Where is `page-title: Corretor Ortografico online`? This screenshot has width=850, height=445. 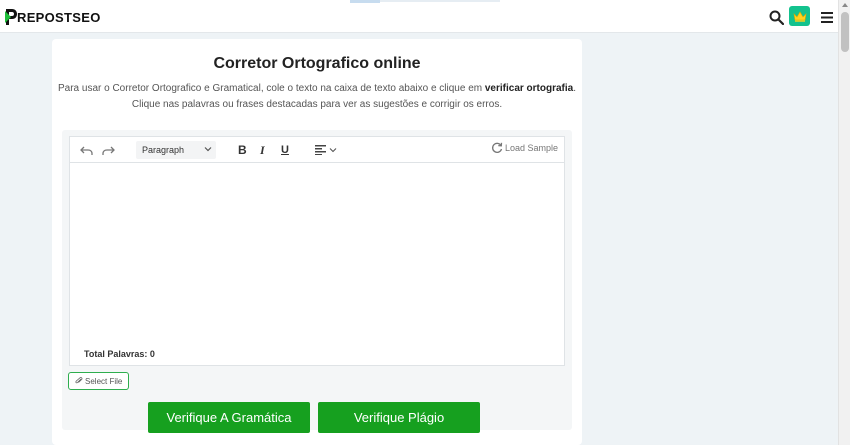 page-title: Corretor Ortografico online is located at coordinates (317, 63).